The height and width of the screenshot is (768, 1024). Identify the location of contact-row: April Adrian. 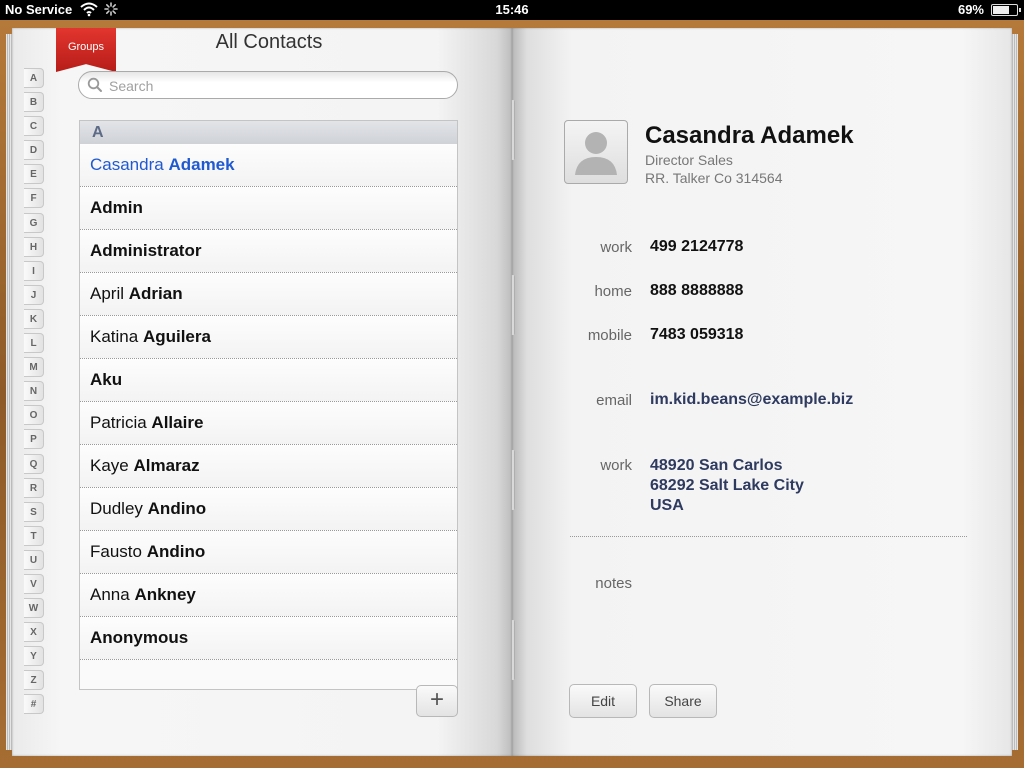
(268, 294).